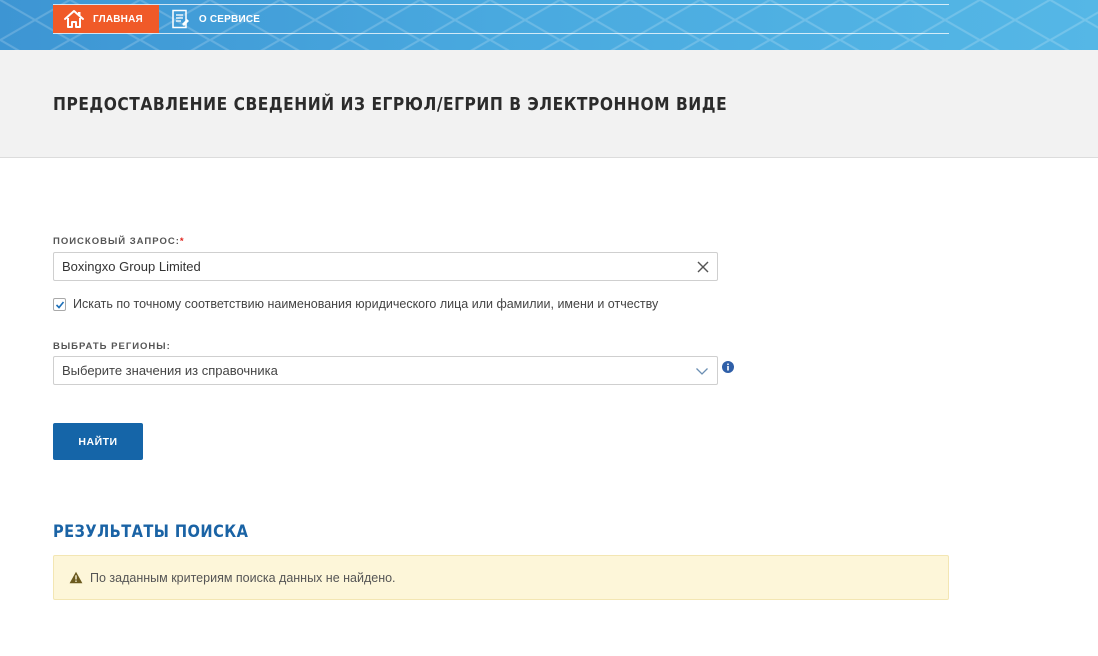 This screenshot has width=1098, height=656. What do you see at coordinates (170, 370) in the screenshot?
I see `regions-select-placeholder: Выберите значения из справочника` at bounding box center [170, 370].